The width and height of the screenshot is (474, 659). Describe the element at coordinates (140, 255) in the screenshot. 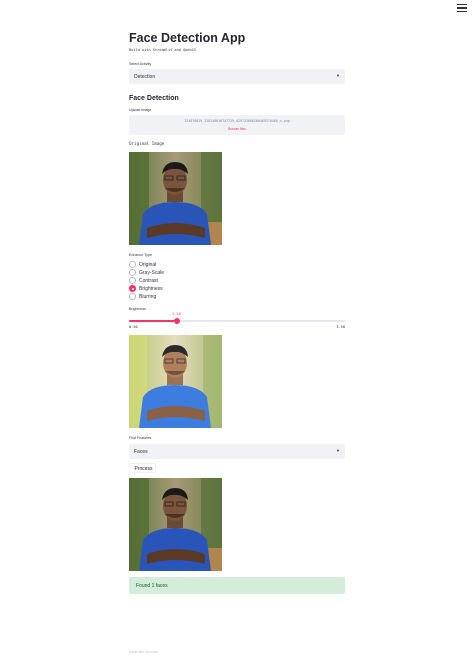

I see `enhance-type-label: Enhance Type` at that location.